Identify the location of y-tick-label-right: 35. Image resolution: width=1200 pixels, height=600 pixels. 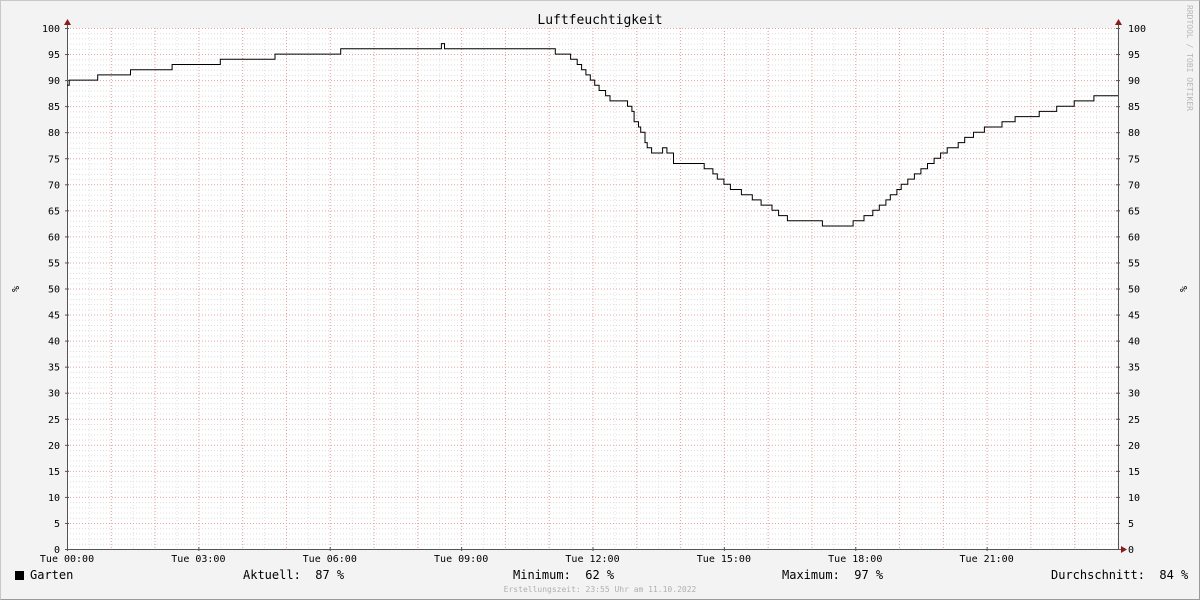
(1134, 368).